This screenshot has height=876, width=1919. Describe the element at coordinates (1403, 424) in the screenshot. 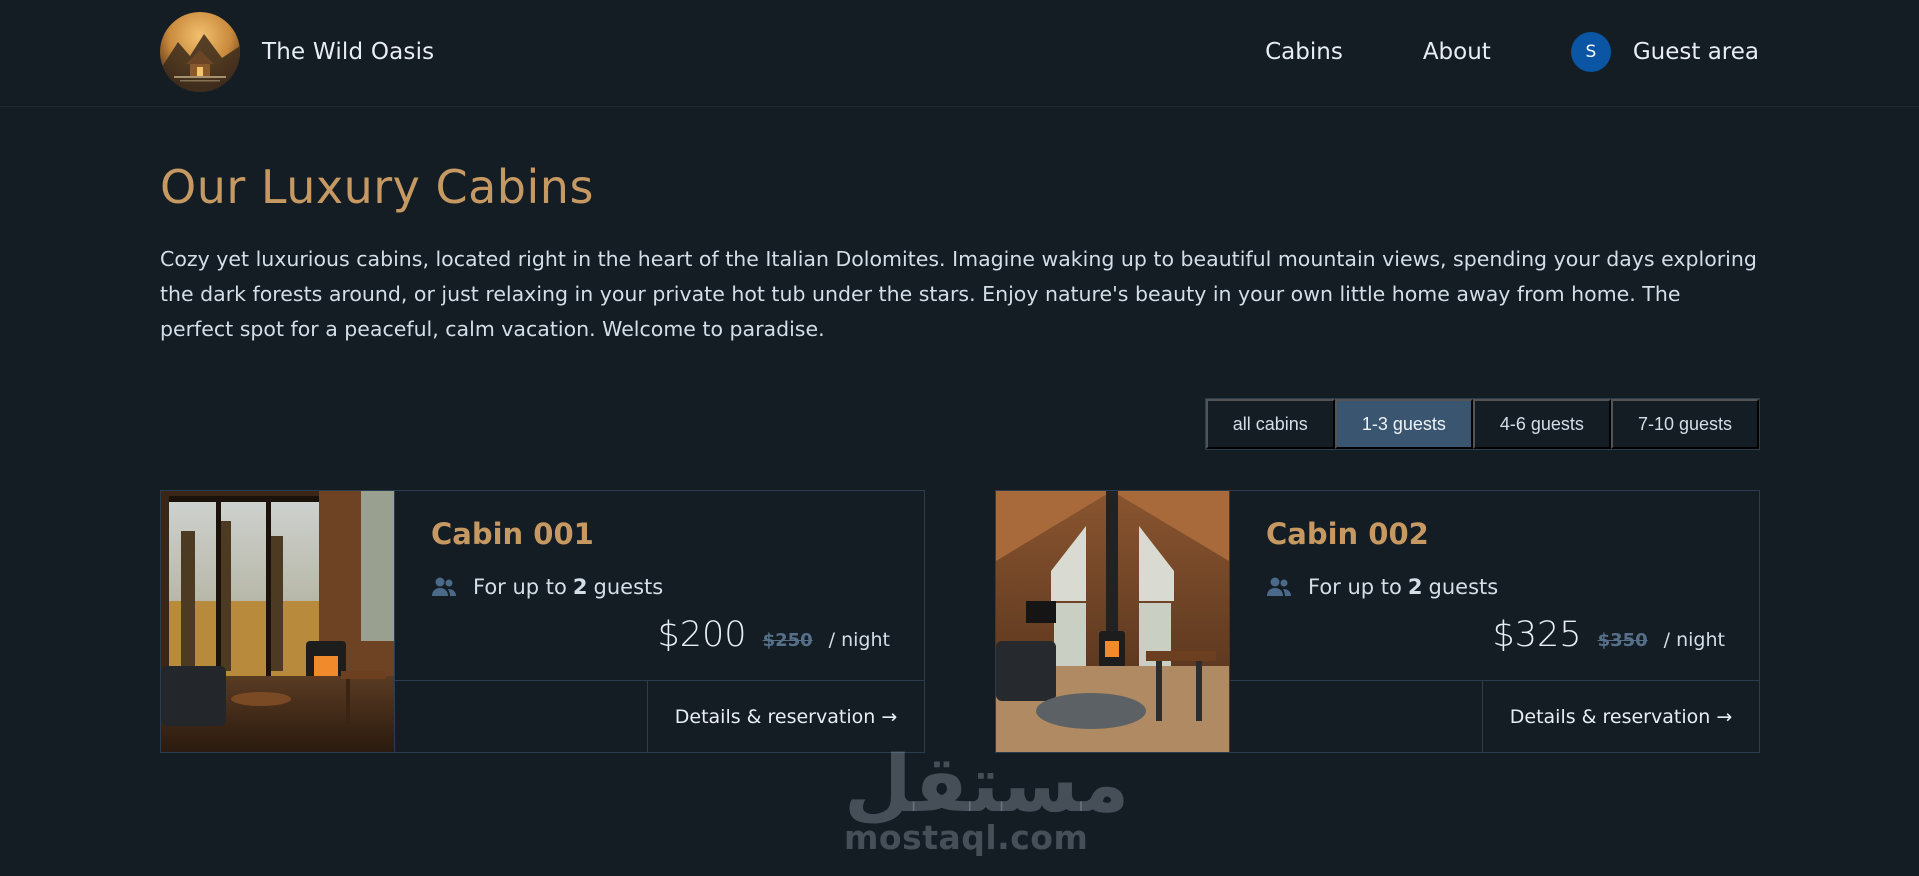

I see `filter-1-3-guests-button: 1-3 guests` at that location.